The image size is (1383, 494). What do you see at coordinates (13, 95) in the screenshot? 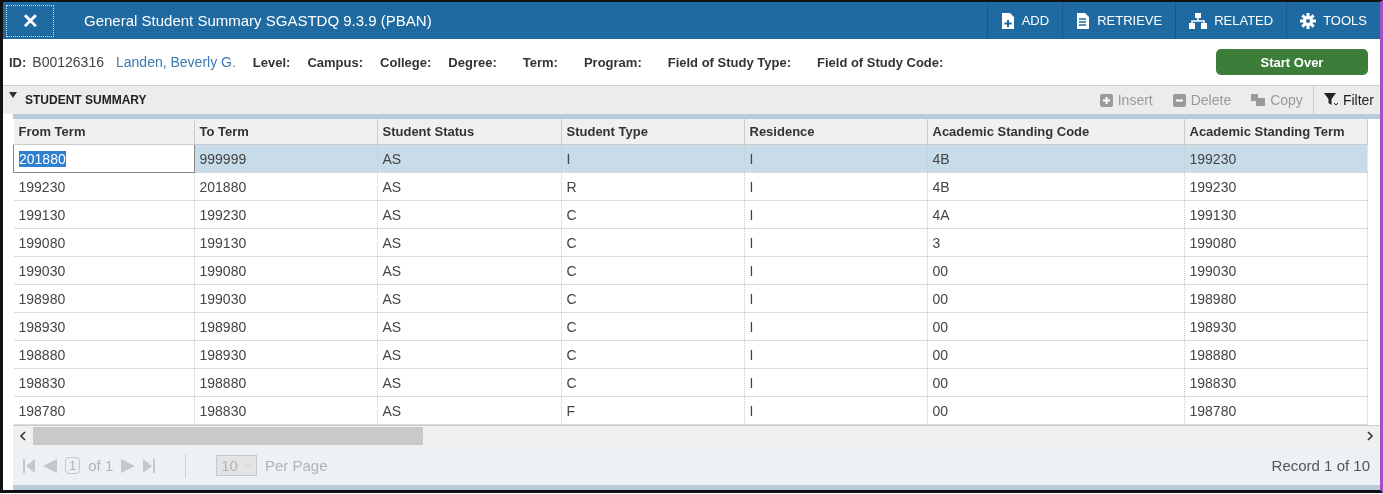
I see `collapse-caret-icon` at bounding box center [13, 95].